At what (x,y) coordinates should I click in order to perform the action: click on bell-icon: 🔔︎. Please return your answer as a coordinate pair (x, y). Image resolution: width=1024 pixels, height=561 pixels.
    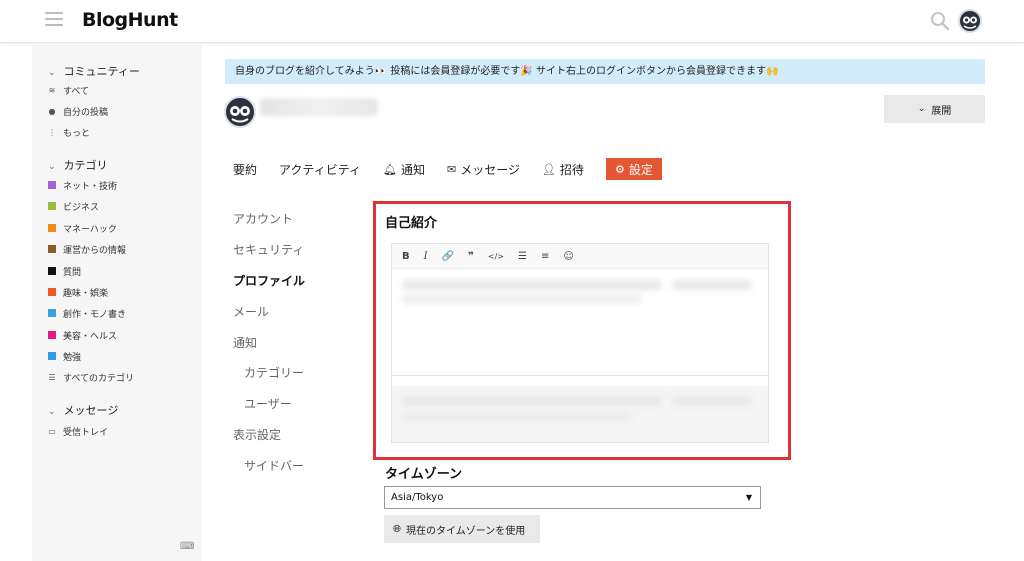
    Looking at the image, I should click on (389, 169).